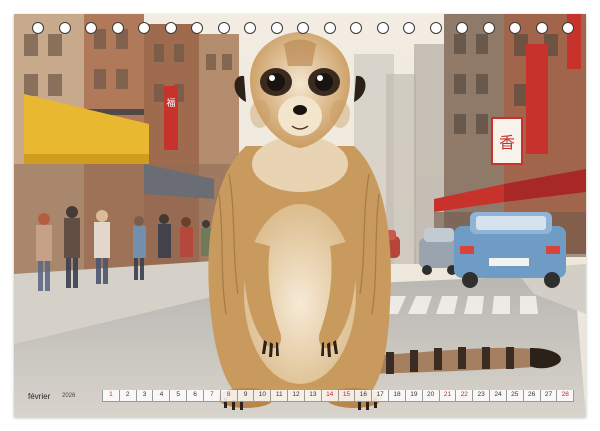 This screenshot has width=600, height=431. I want to click on year-label: 2026, so click(69, 396).